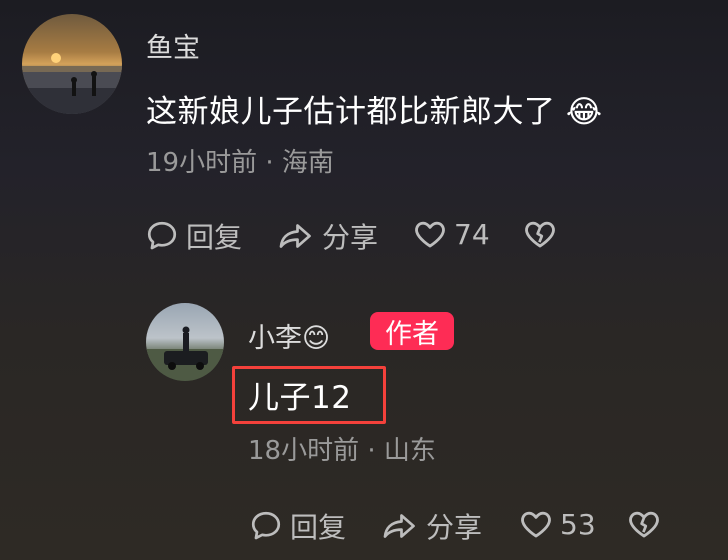 Image resolution: width=728 pixels, height=560 pixels. I want to click on username: 小李, so click(275, 338).